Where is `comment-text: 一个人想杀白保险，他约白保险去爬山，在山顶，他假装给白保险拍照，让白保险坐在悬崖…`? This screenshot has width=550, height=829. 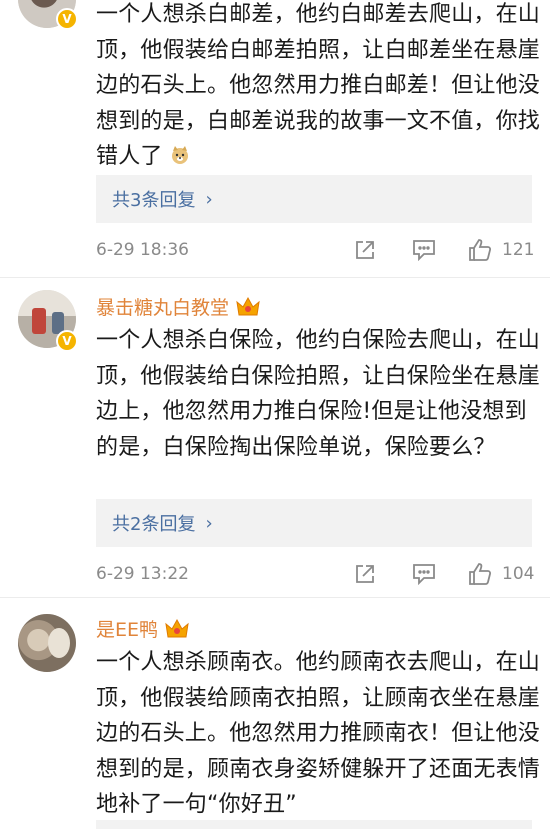 comment-text: 一个人想杀白保险，他约白保险去爬山，在山顶，他假装给白保险拍照，让白保险坐在悬崖… is located at coordinates (318, 394).